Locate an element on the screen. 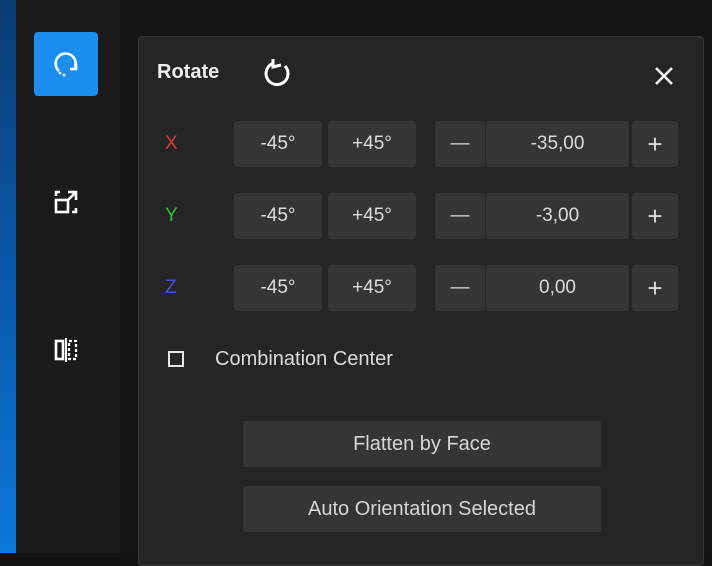  mirror-tool-button is located at coordinates (66, 350).